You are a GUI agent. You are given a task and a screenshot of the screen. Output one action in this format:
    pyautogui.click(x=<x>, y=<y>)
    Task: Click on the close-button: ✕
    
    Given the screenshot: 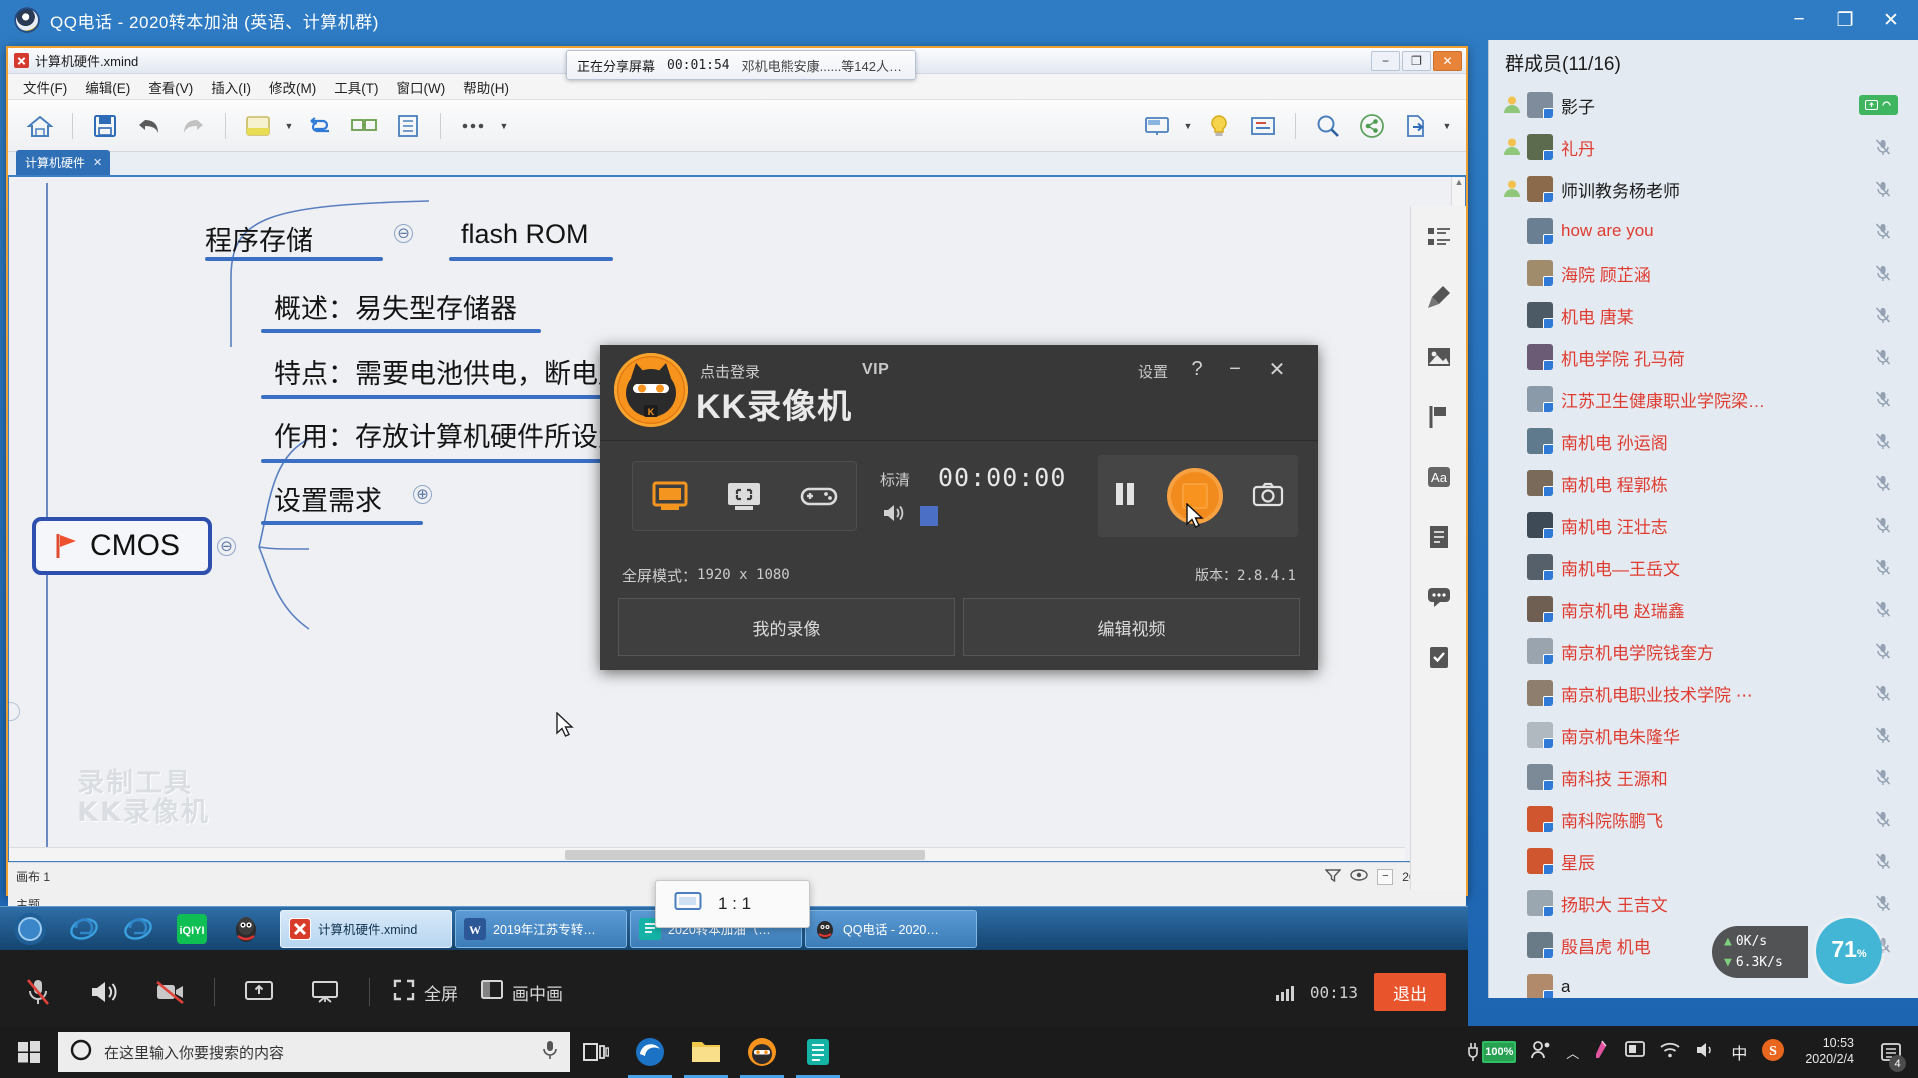 What is the action you would take?
    pyautogui.click(x=1891, y=20)
    